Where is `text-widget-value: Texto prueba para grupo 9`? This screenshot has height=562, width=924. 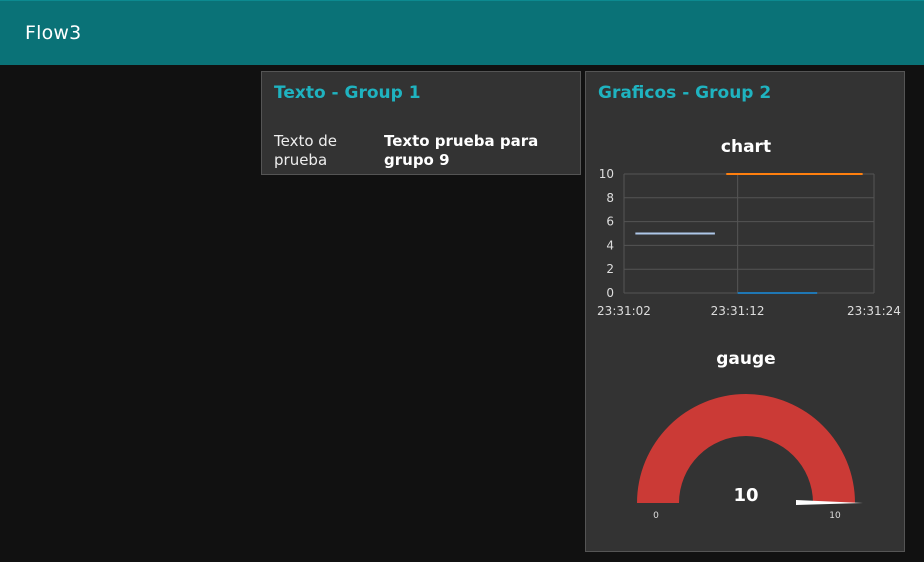
text-widget-value: Texto prueba para grupo 9 is located at coordinates (461, 150).